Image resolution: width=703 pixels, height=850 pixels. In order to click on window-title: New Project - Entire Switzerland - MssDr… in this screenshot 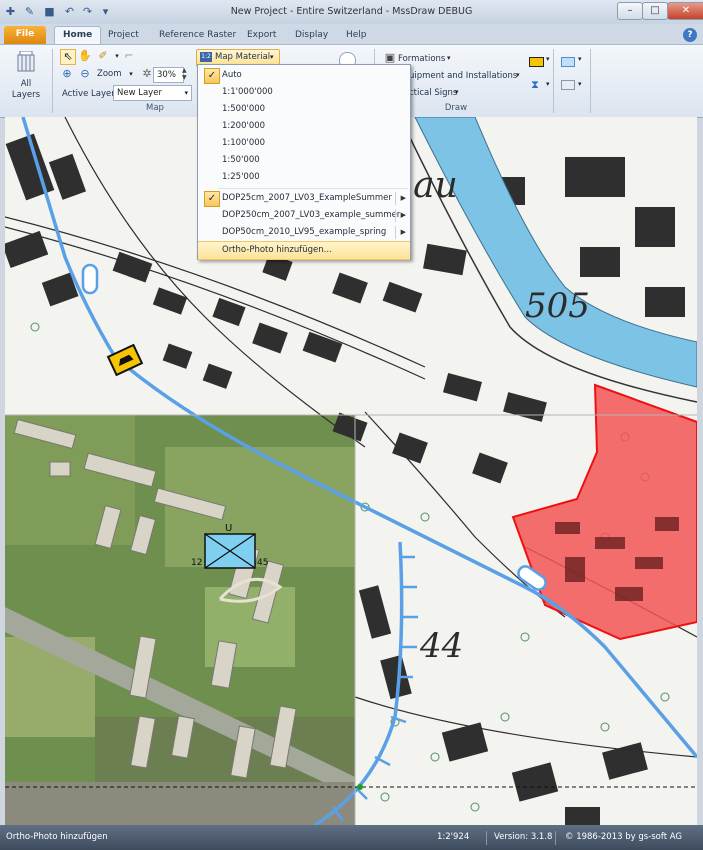, I will do `click(351, 11)`.